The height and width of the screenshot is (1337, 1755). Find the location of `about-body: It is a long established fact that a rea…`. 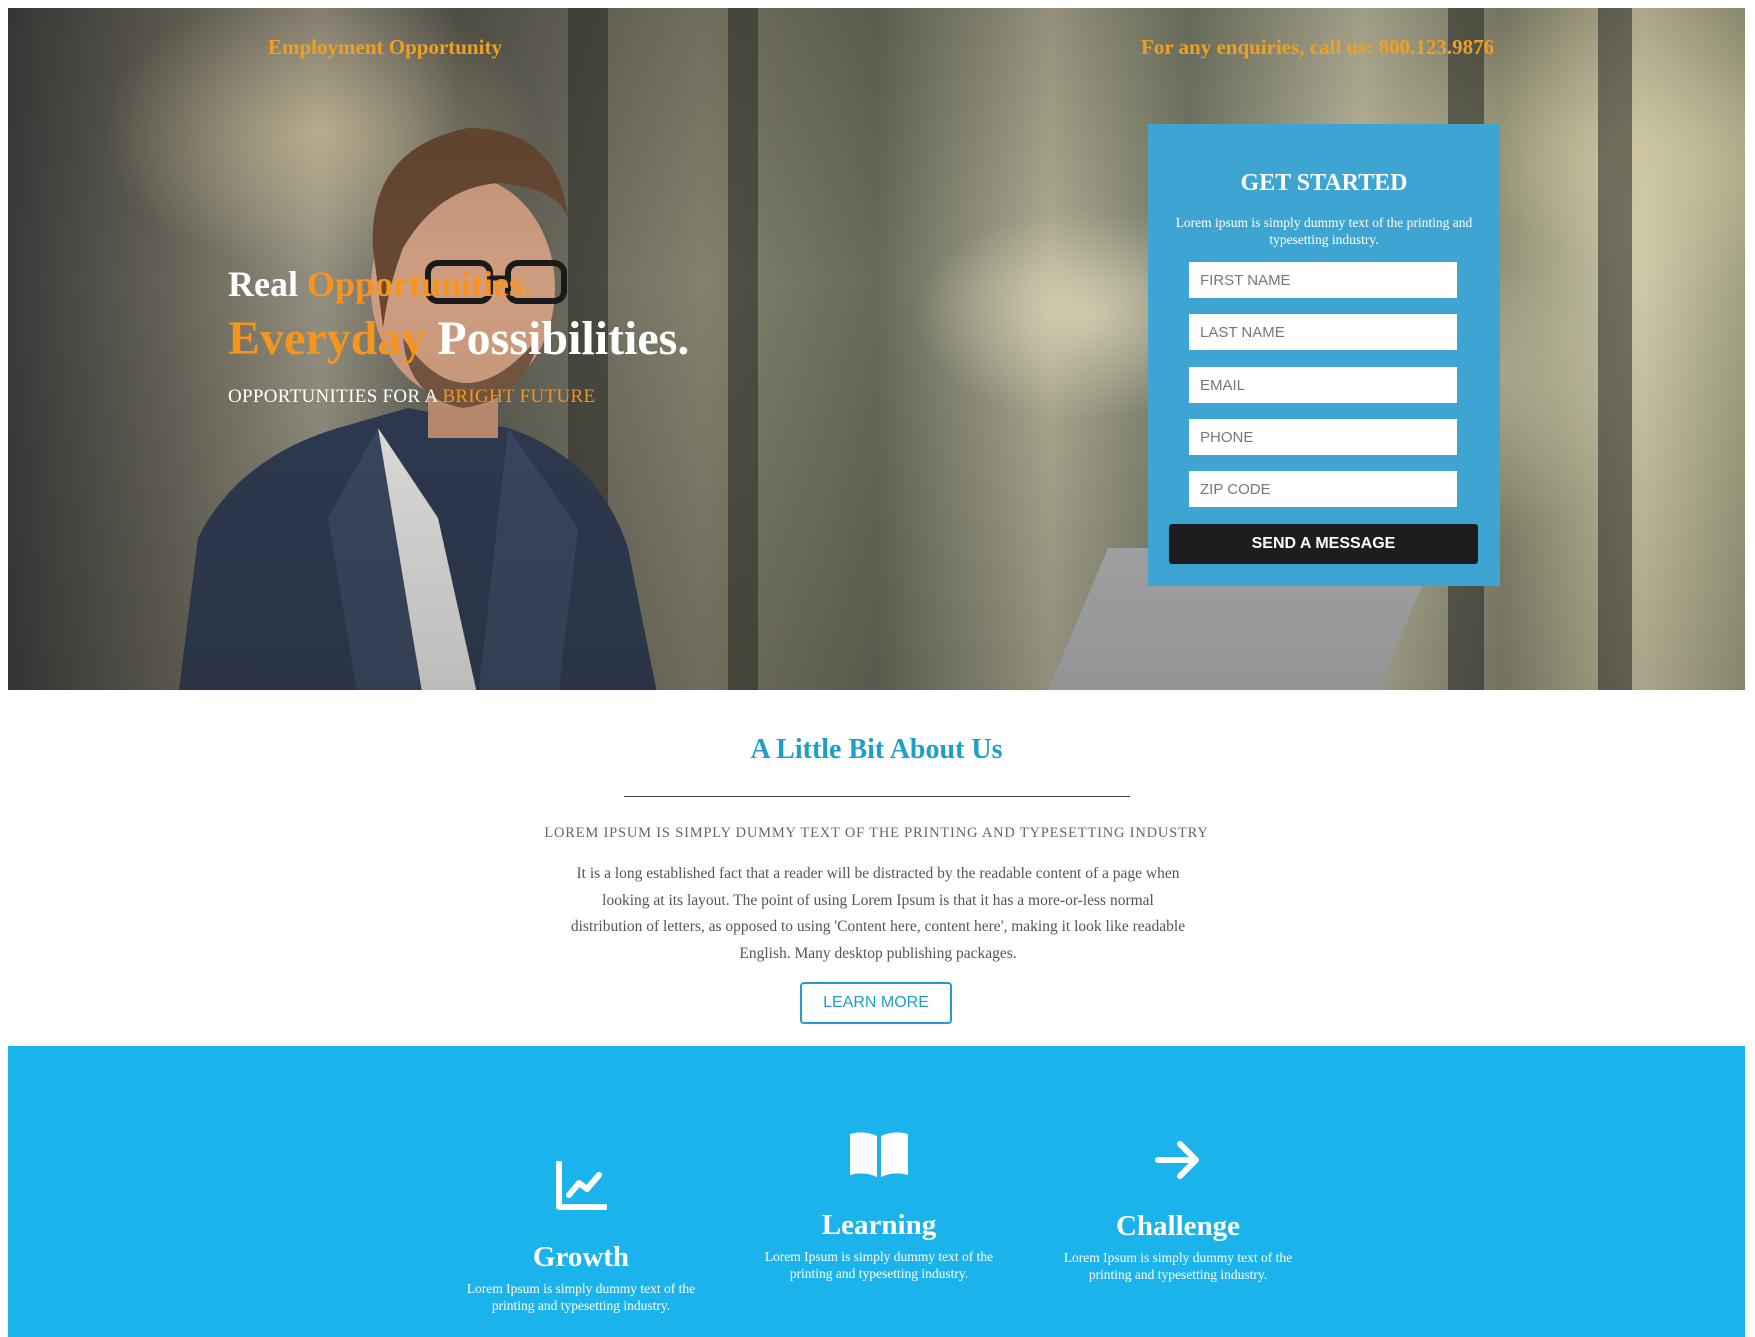

about-body: It is a long established fact that a rea… is located at coordinates (878, 913).